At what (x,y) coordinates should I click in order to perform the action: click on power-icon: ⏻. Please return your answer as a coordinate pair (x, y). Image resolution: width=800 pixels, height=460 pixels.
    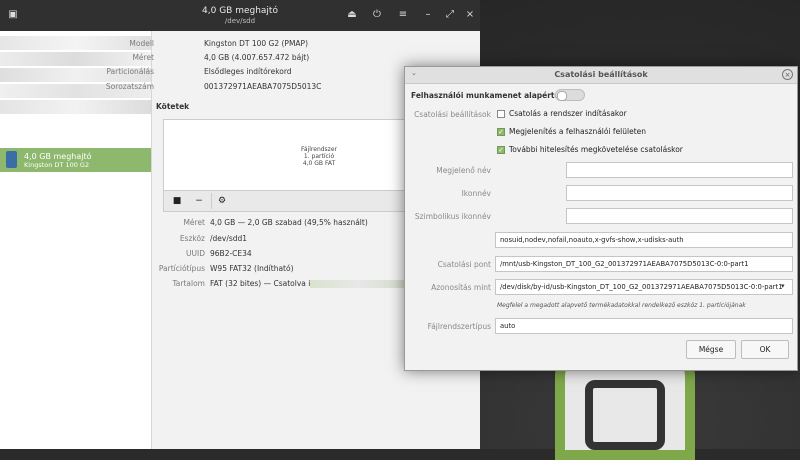
    Looking at the image, I should click on (377, 14).